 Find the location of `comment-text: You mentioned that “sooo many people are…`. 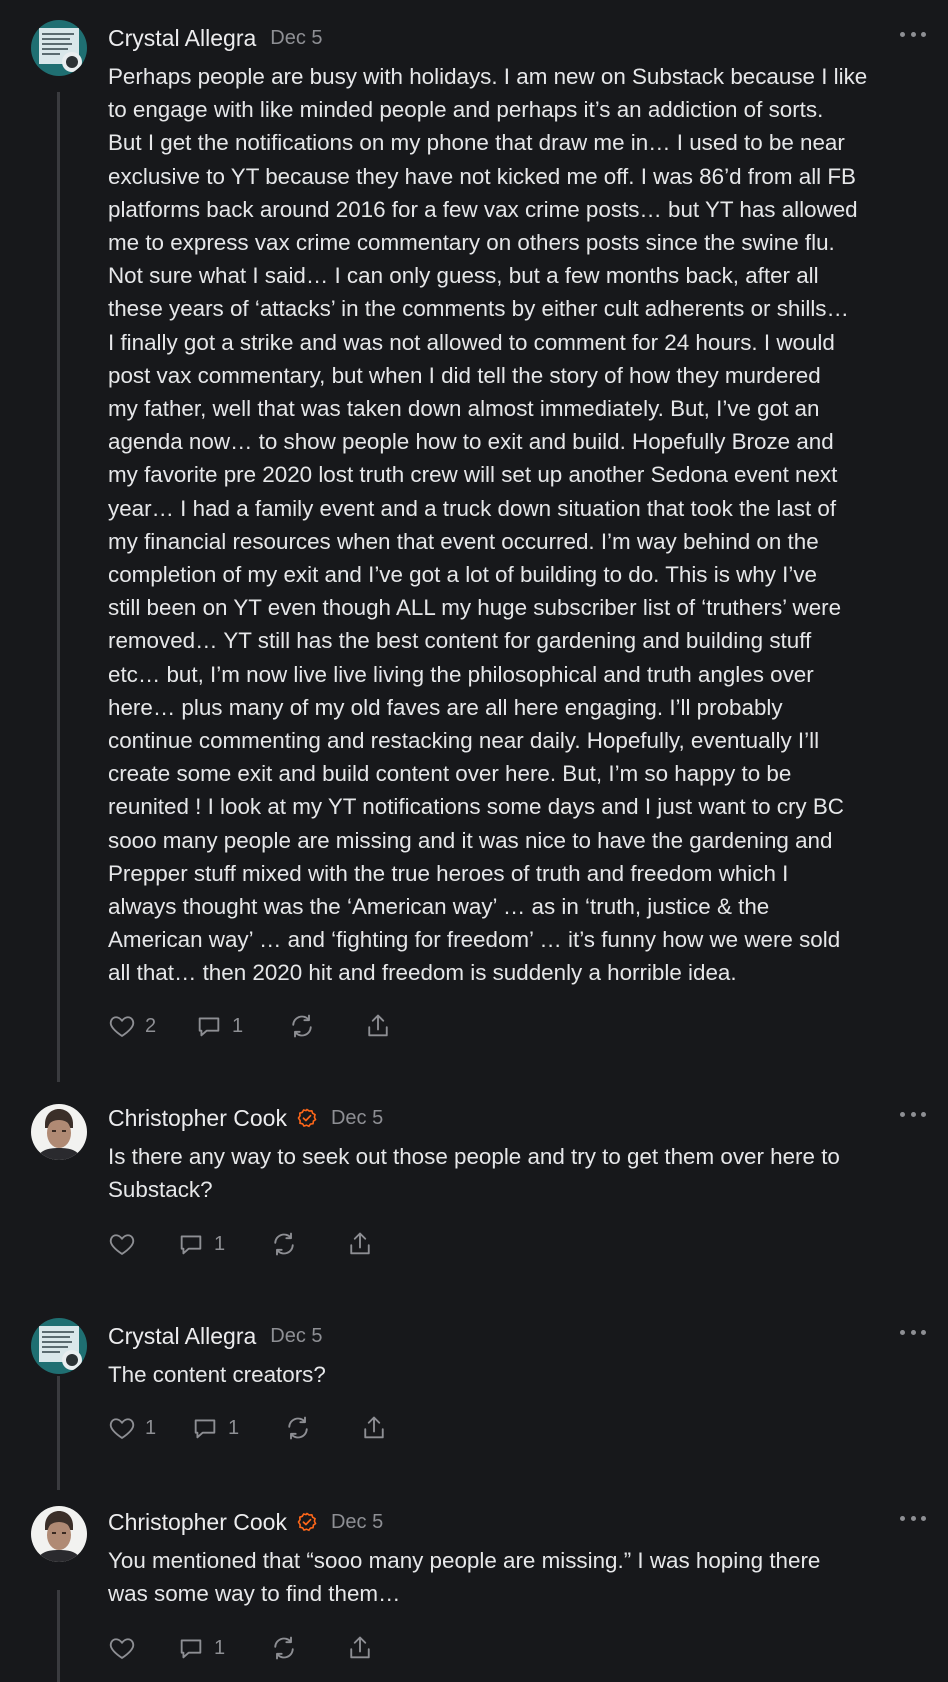

comment-text: You mentioned that “sooo many people are… is located at coordinates (464, 1577).